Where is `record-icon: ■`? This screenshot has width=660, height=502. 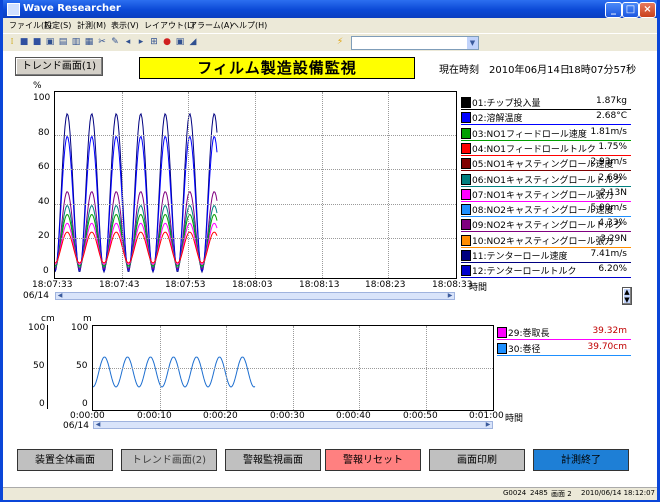 record-icon: ■ is located at coordinates (37, 42).